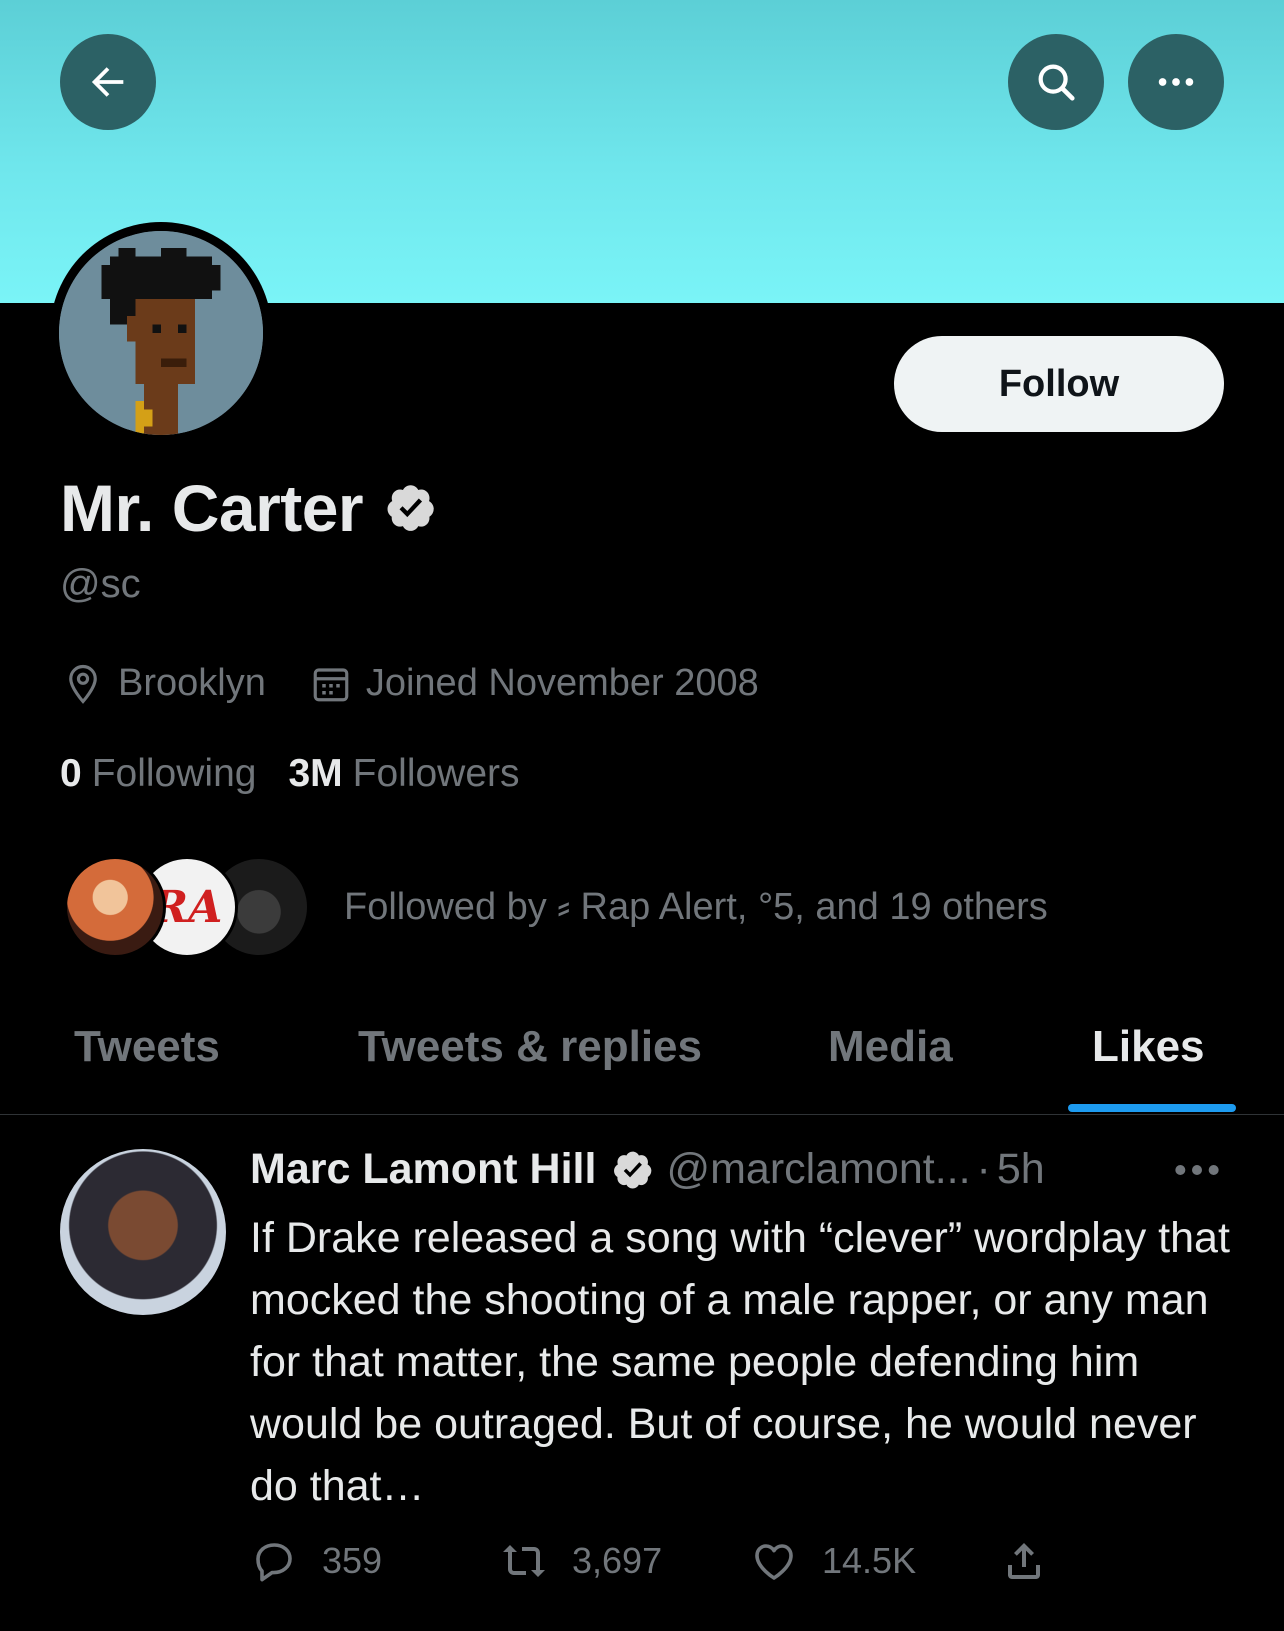  I want to click on join-date: Joined November 2008, so click(534, 683).